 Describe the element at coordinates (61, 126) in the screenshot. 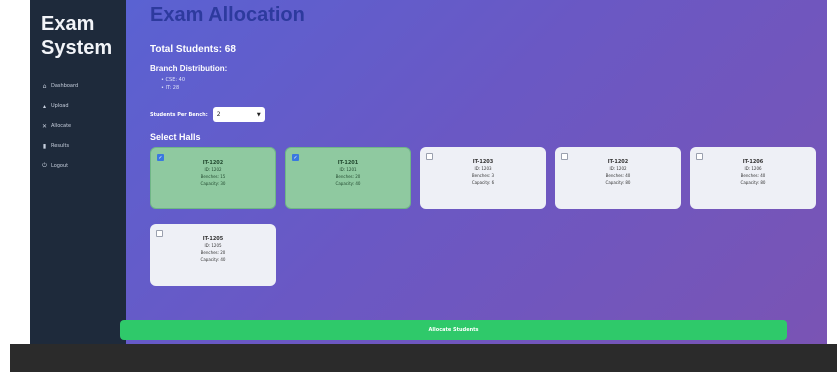

I see `sidebar-item-label: Allocate` at that location.